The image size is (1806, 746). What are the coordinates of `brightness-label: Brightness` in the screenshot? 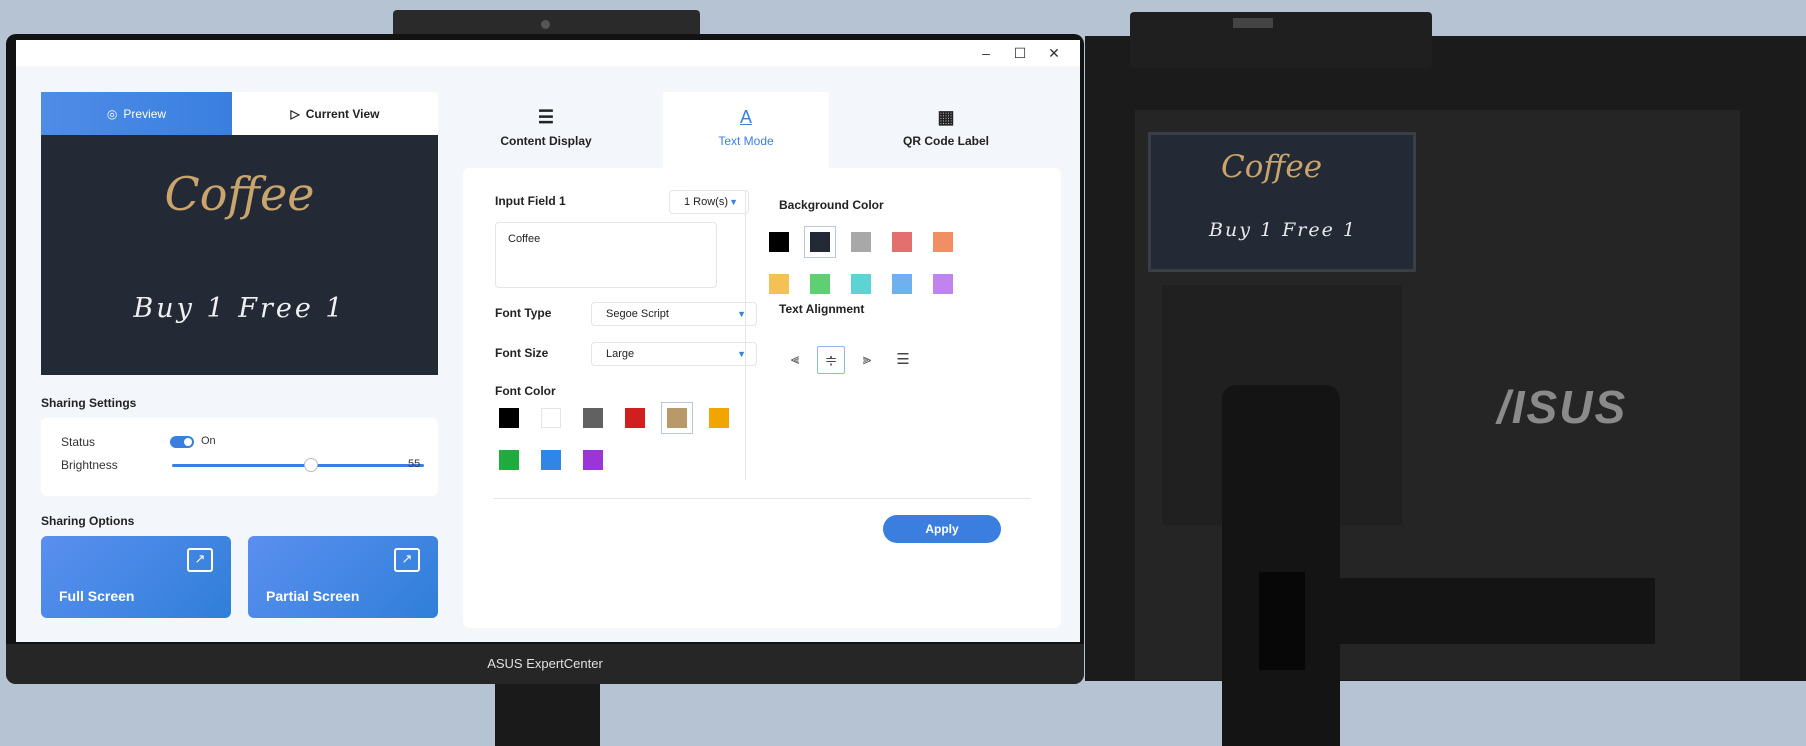 It's located at (89, 465).